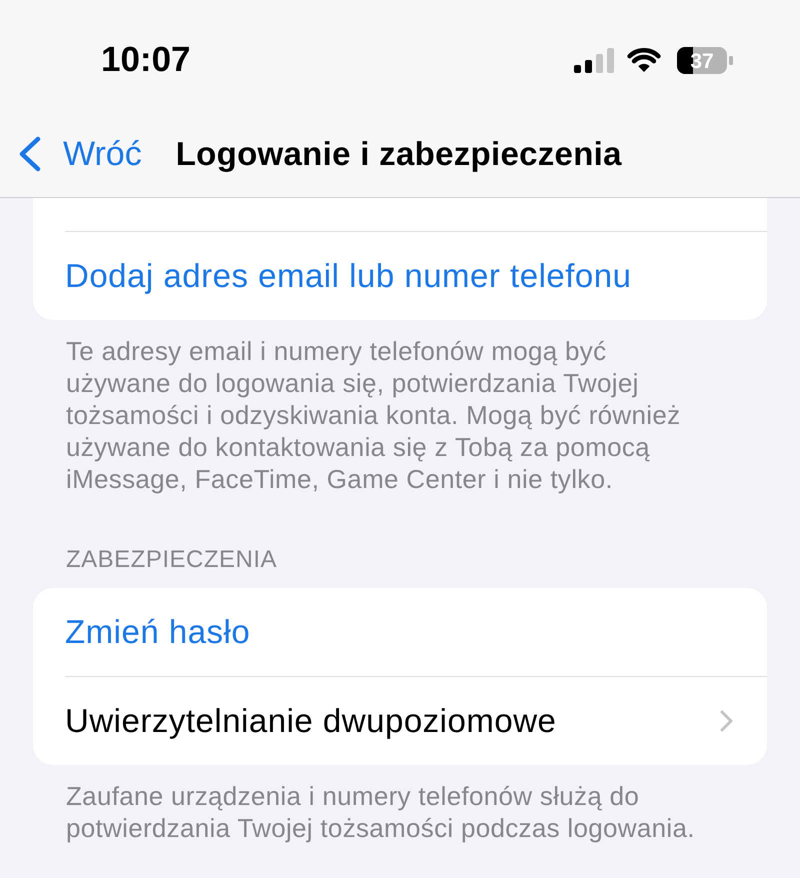 The height and width of the screenshot is (878, 800). I want to click on nav-title: Logowanie i zabezpieczenia, so click(399, 154).